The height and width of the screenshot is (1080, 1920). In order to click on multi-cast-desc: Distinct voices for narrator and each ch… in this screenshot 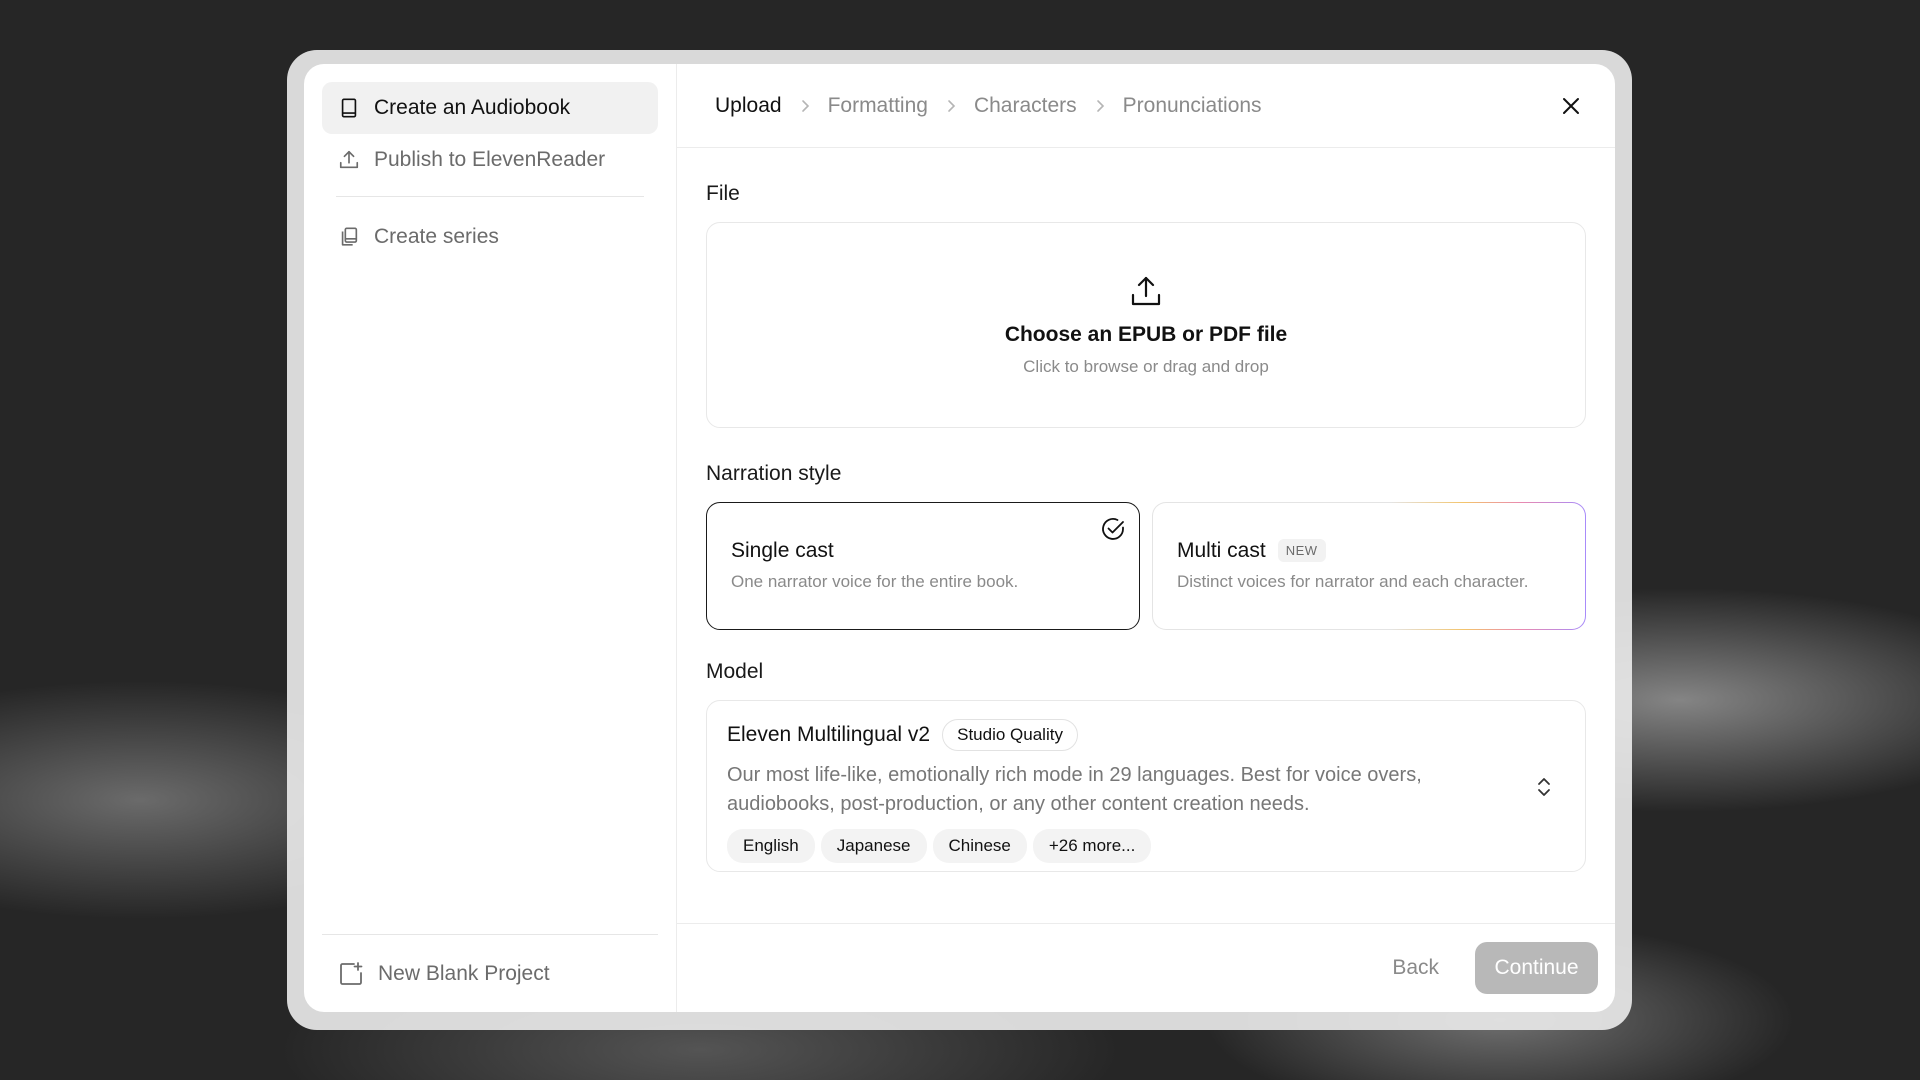, I will do `click(1353, 581)`.